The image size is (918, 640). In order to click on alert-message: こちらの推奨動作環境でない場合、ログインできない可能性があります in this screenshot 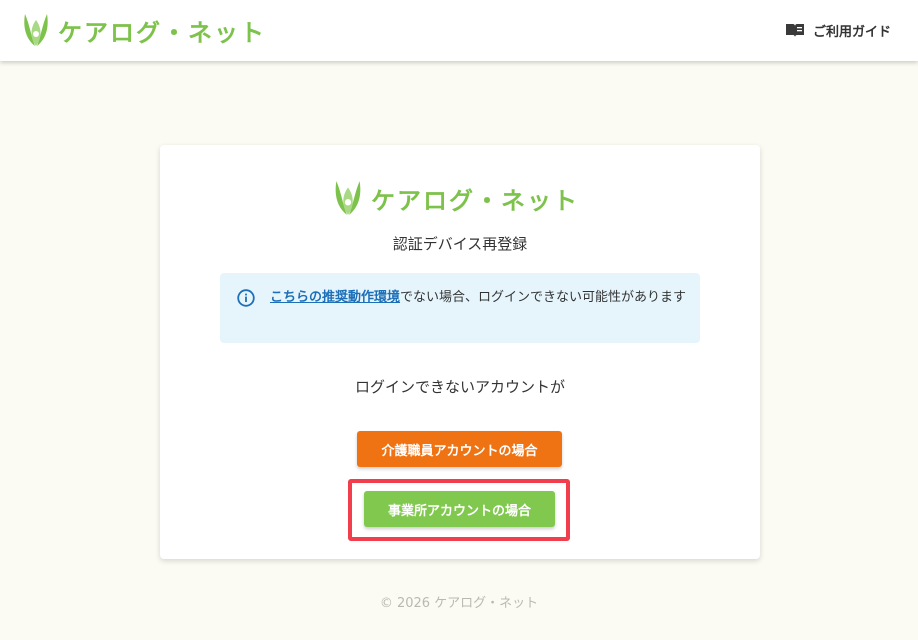, I will do `click(480, 298)`.